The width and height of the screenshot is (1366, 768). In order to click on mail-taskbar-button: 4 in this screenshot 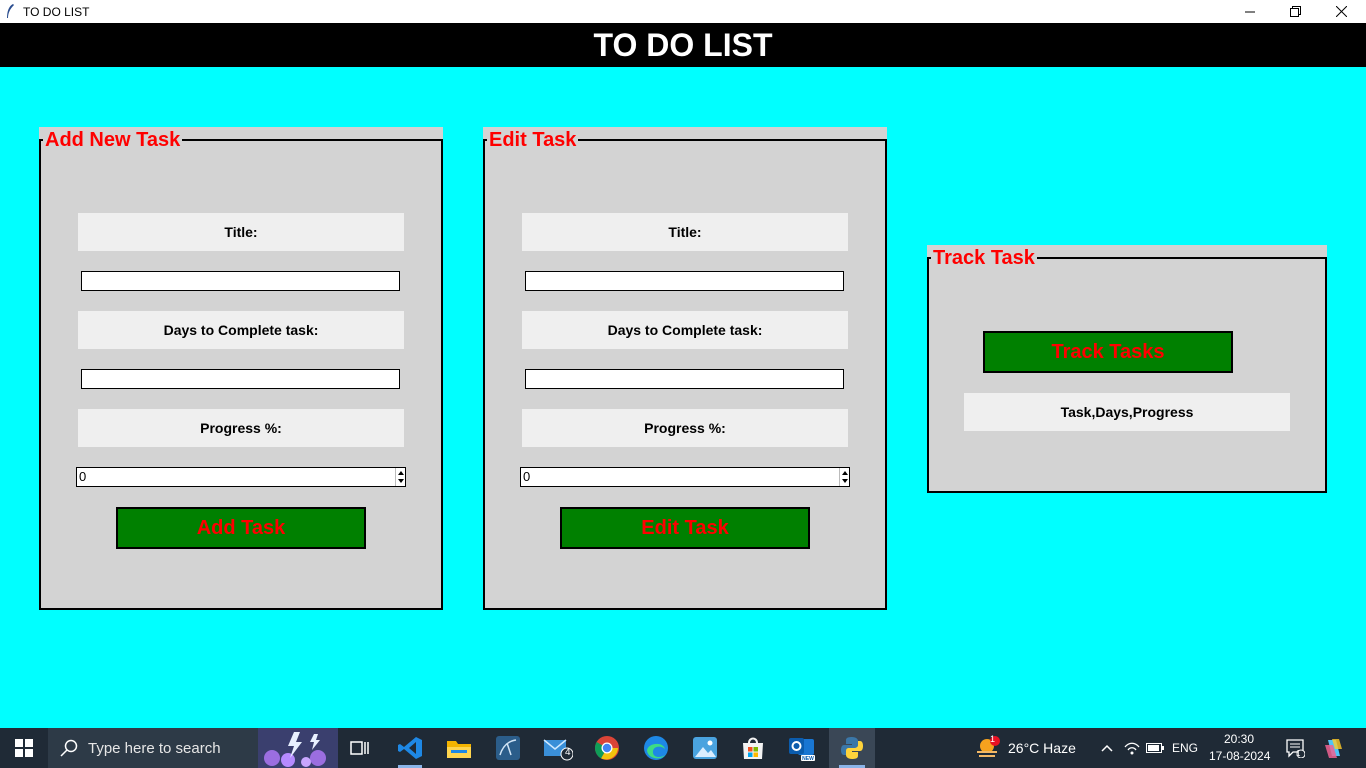, I will do `click(558, 748)`.